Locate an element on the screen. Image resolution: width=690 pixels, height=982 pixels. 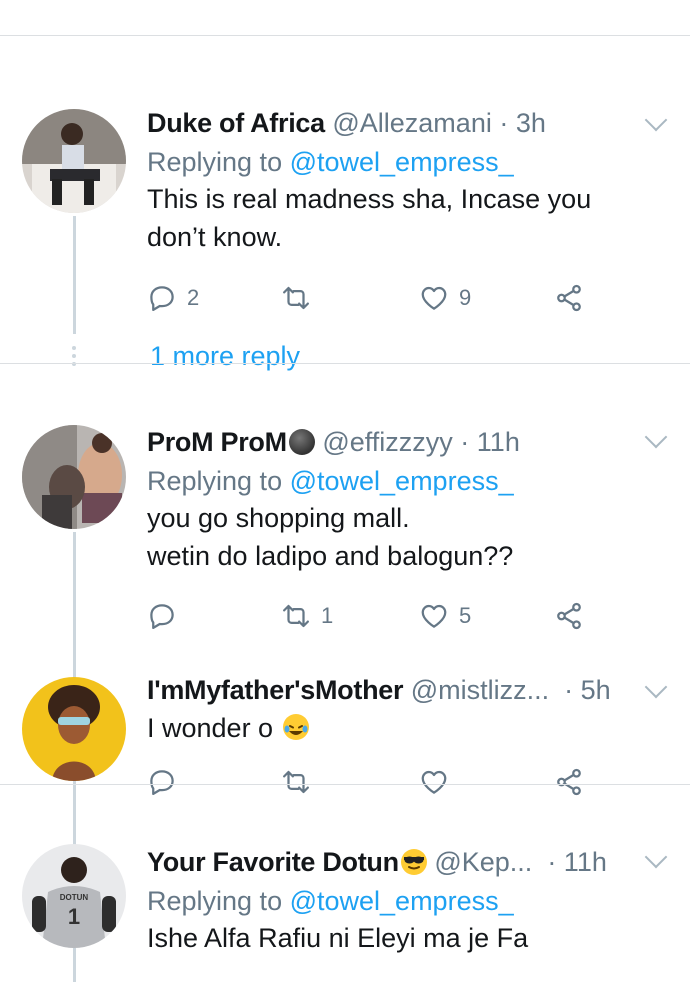
avatar: DOTUN 1 is located at coordinates (74, 896).